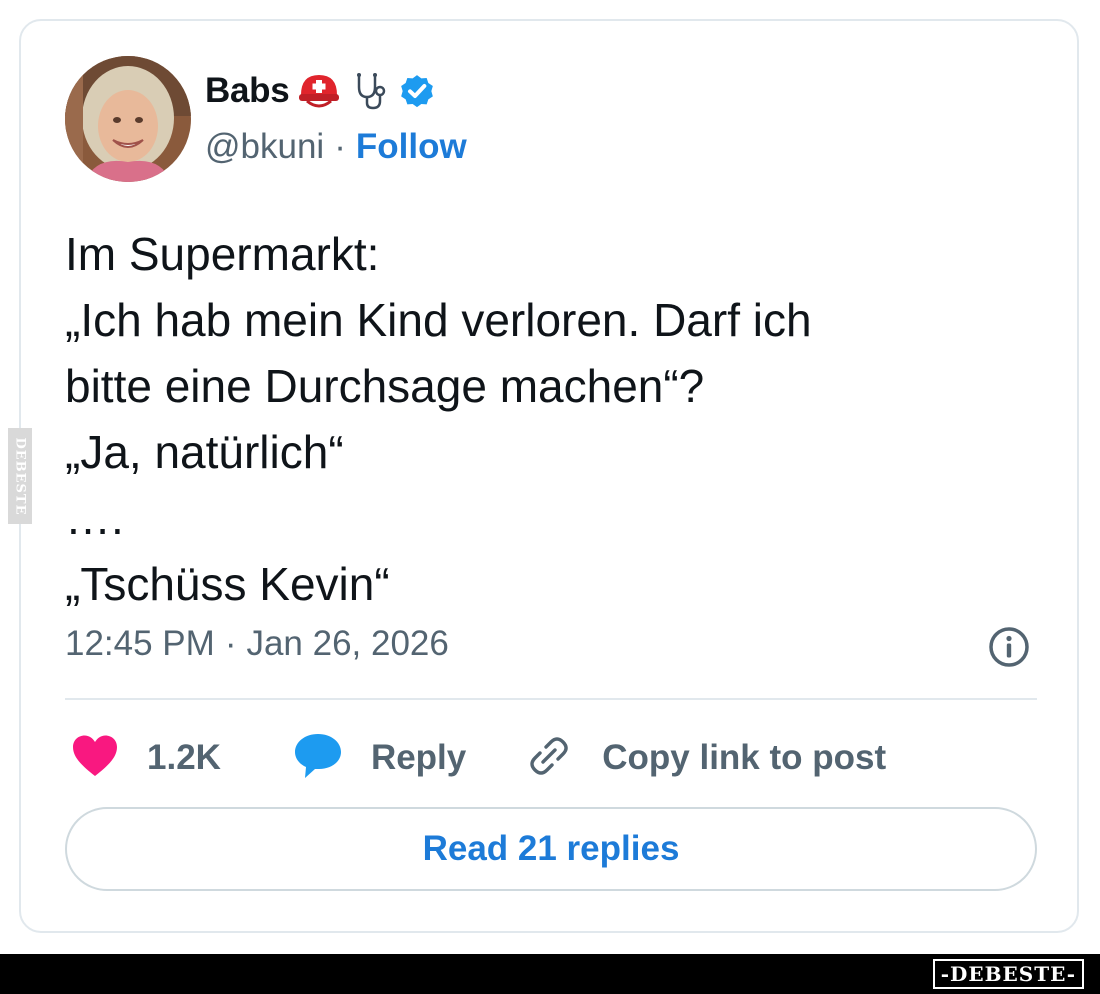 This screenshot has width=1100, height=994. I want to click on copy-link-label: Copy link to post, so click(744, 757).